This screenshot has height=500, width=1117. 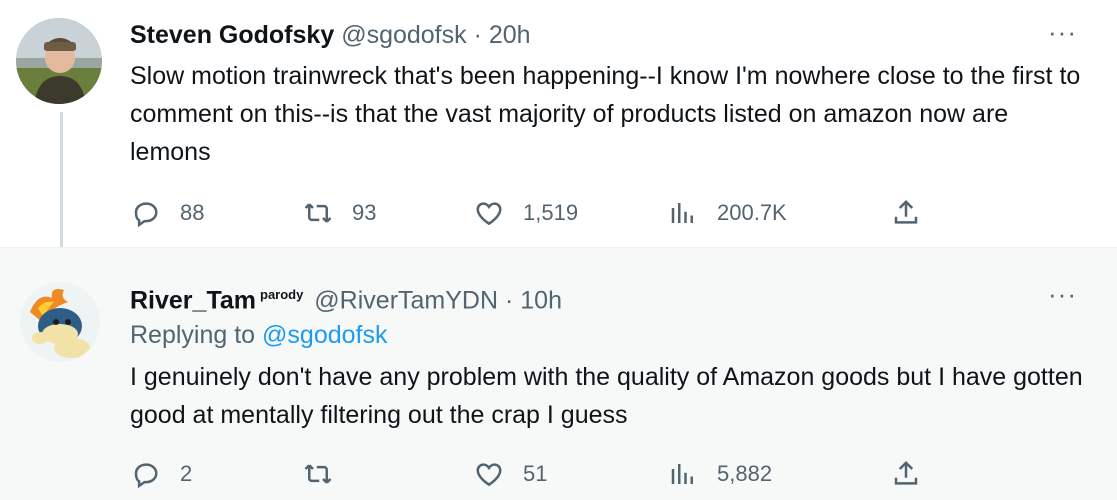 I want to click on view-count: 200.7K, so click(x=752, y=212).